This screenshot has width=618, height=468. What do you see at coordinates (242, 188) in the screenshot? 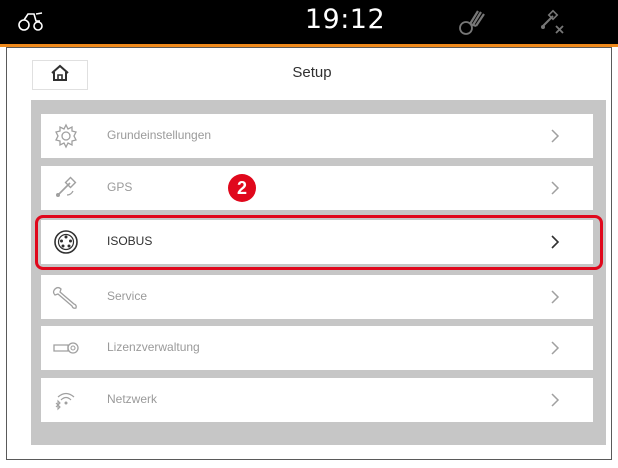
I see `callout-marker: 2` at bounding box center [242, 188].